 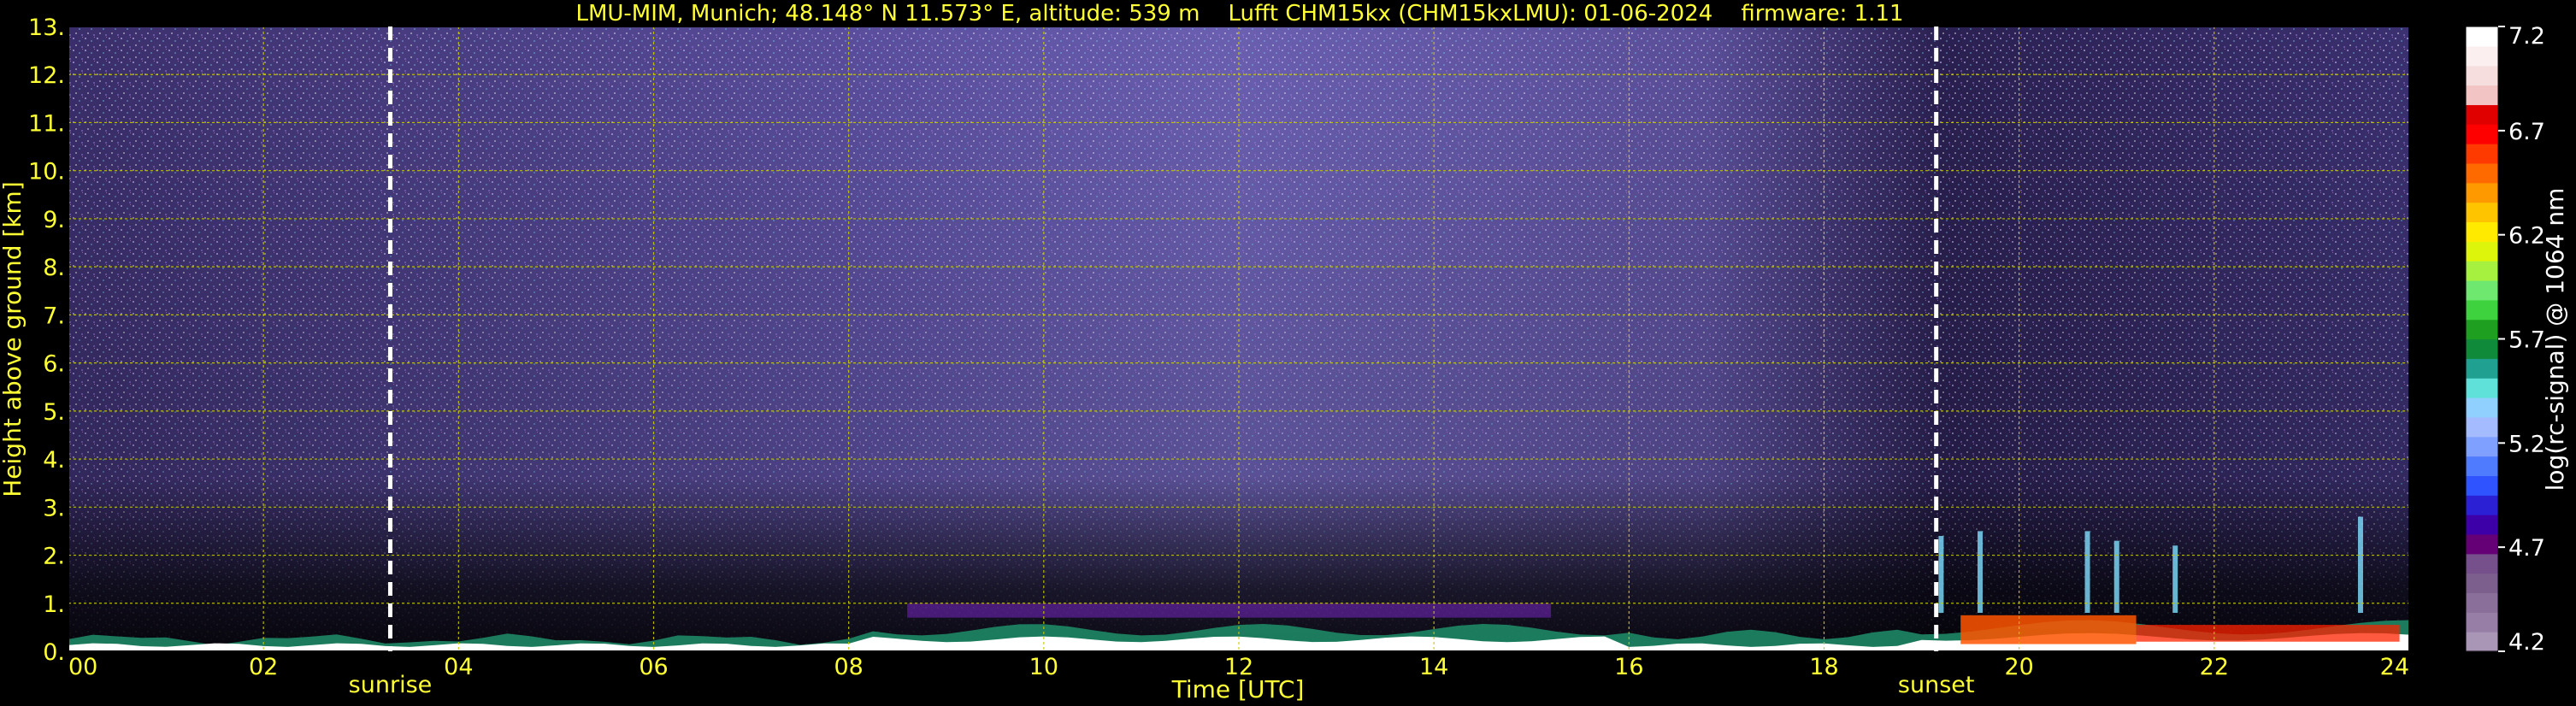 What do you see at coordinates (2214, 667) in the screenshot?
I see `x-tick-label: 22` at bounding box center [2214, 667].